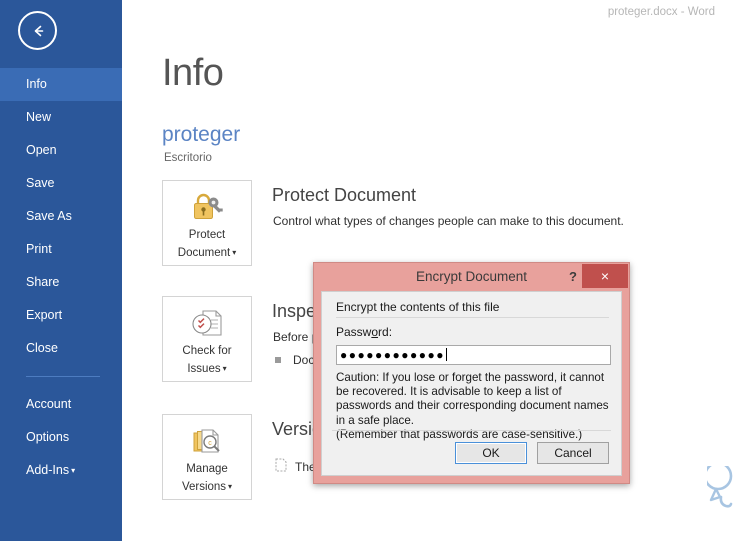 This screenshot has width=745, height=541. Describe the element at coordinates (36, 84) in the screenshot. I see `sidebar-item-label: Info` at that location.